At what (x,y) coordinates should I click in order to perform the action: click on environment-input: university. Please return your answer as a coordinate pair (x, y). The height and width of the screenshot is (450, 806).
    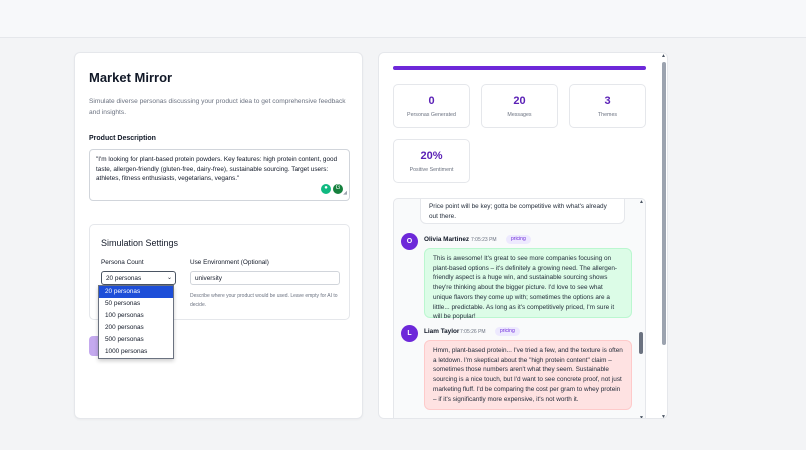
    Looking at the image, I should click on (265, 278).